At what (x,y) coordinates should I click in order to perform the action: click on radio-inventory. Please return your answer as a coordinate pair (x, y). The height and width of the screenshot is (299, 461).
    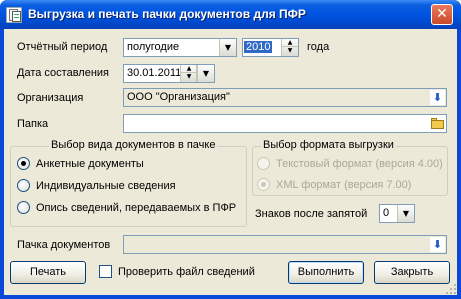
    Looking at the image, I should click on (23, 207).